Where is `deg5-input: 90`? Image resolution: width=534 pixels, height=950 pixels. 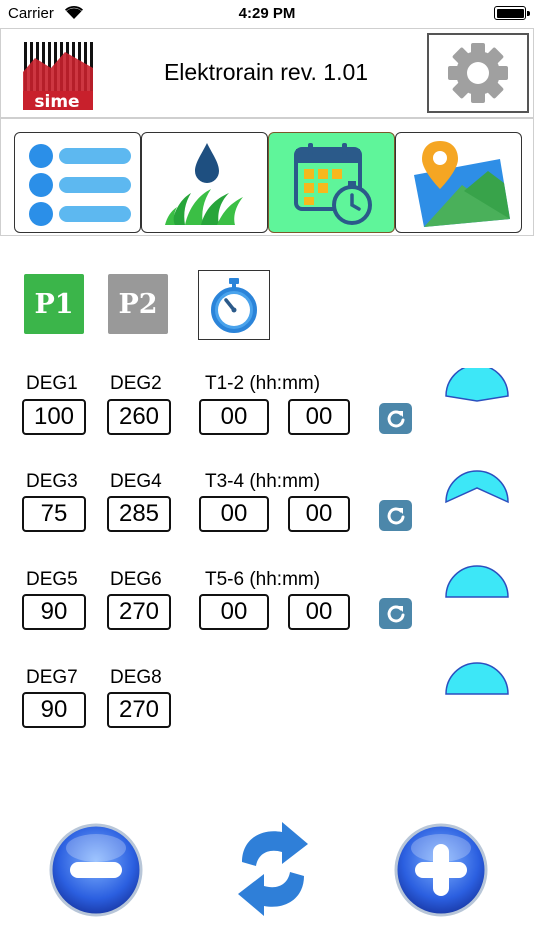
deg5-input: 90 is located at coordinates (54, 612).